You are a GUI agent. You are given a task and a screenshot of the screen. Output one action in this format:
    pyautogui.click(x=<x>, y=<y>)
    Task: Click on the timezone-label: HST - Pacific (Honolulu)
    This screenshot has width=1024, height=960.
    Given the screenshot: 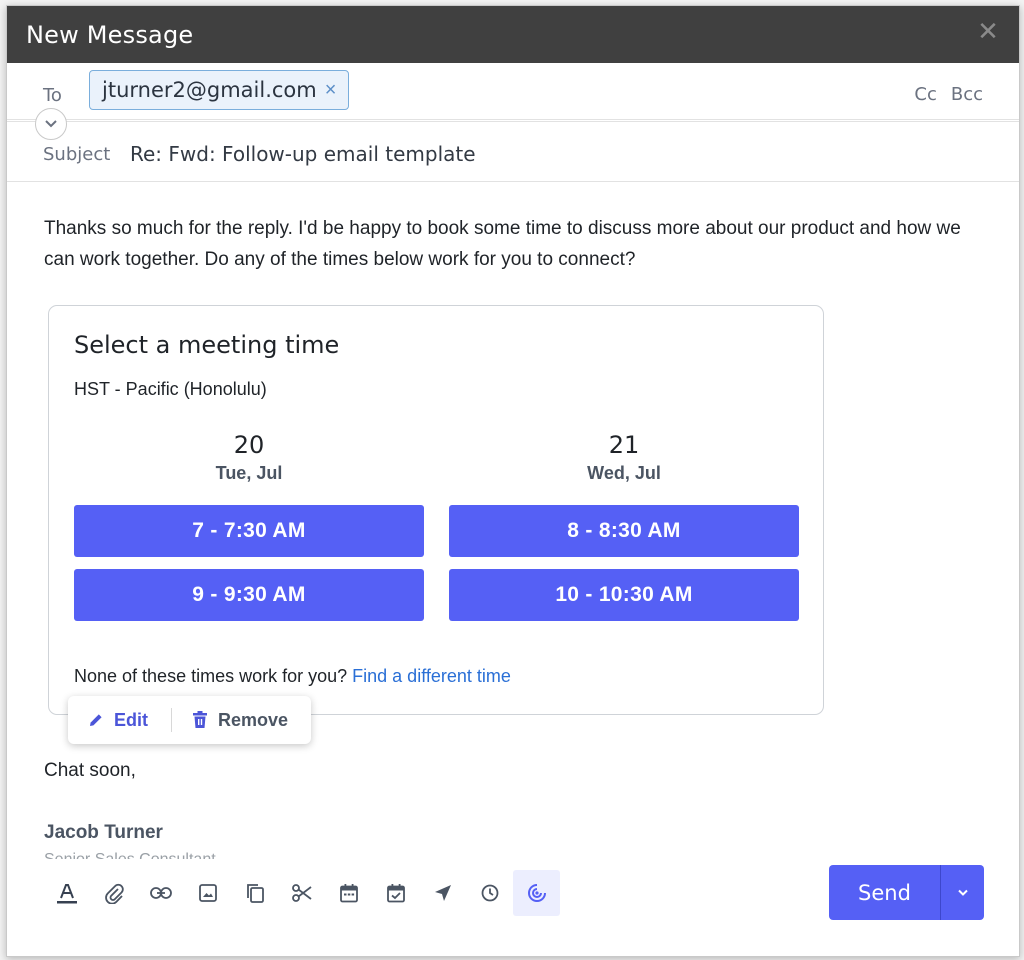 What is the action you would take?
    pyautogui.click(x=170, y=389)
    